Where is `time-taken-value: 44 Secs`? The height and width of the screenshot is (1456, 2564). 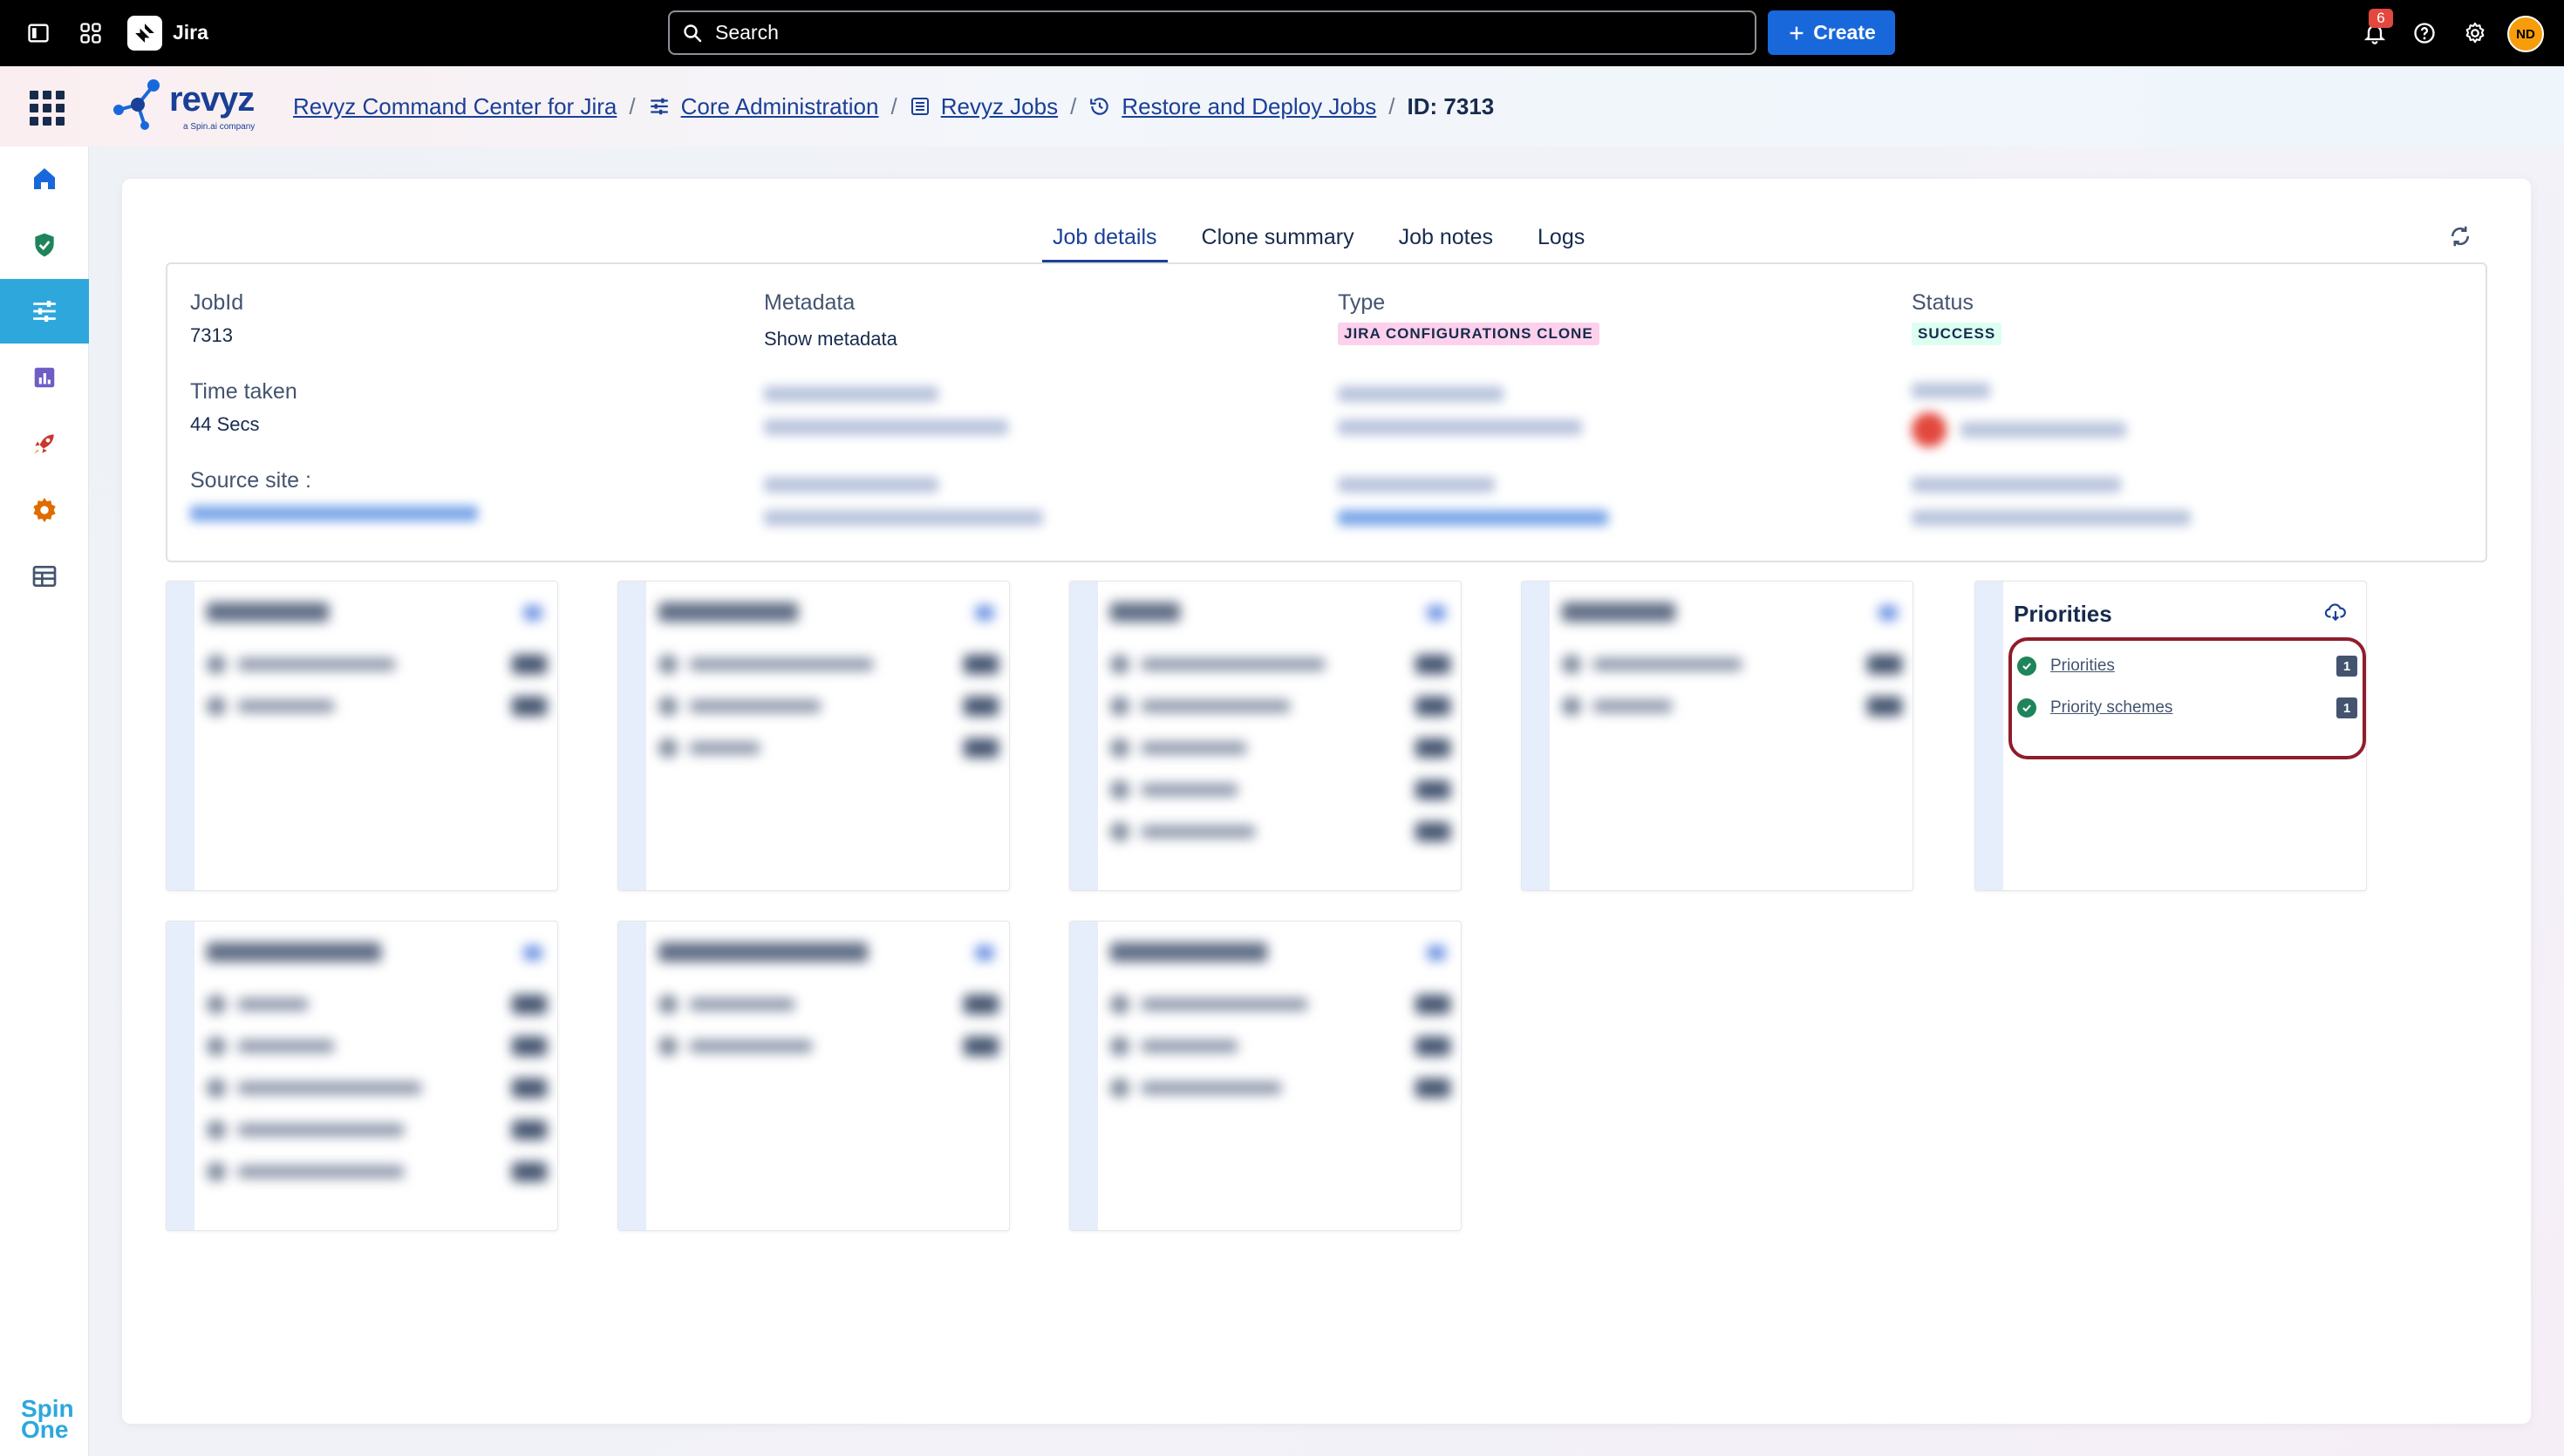 time-taken-value: 44 Secs is located at coordinates (225, 424).